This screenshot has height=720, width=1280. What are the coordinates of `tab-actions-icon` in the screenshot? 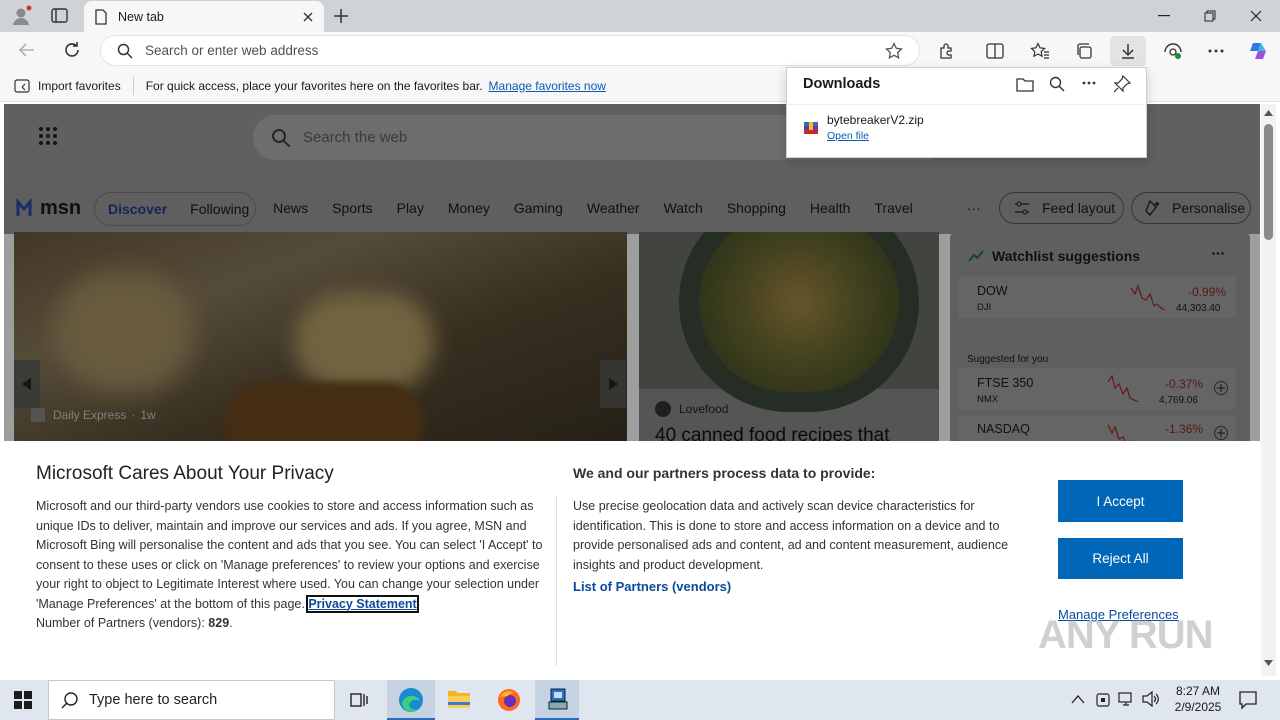 It's located at (60, 16).